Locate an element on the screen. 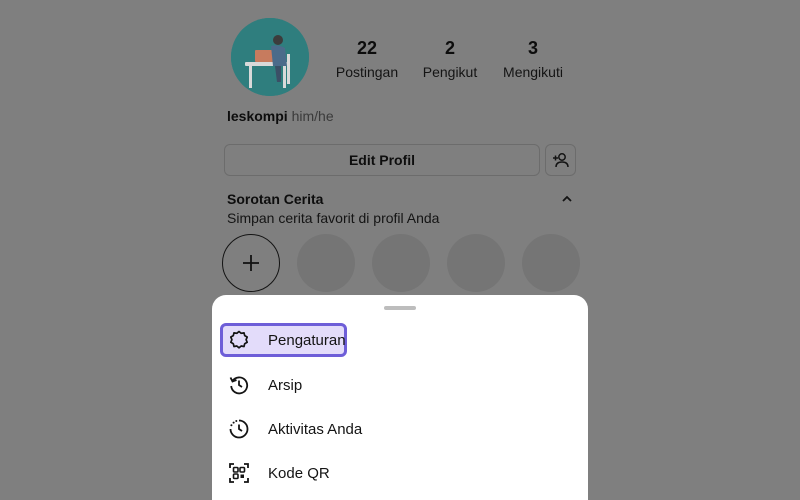 The image size is (800, 500). qr-code-icon is located at coordinates (239, 473).